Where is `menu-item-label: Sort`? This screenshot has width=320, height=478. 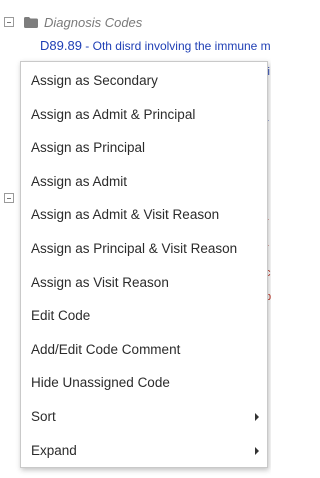
menu-item-label: Sort is located at coordinates (43, 416).